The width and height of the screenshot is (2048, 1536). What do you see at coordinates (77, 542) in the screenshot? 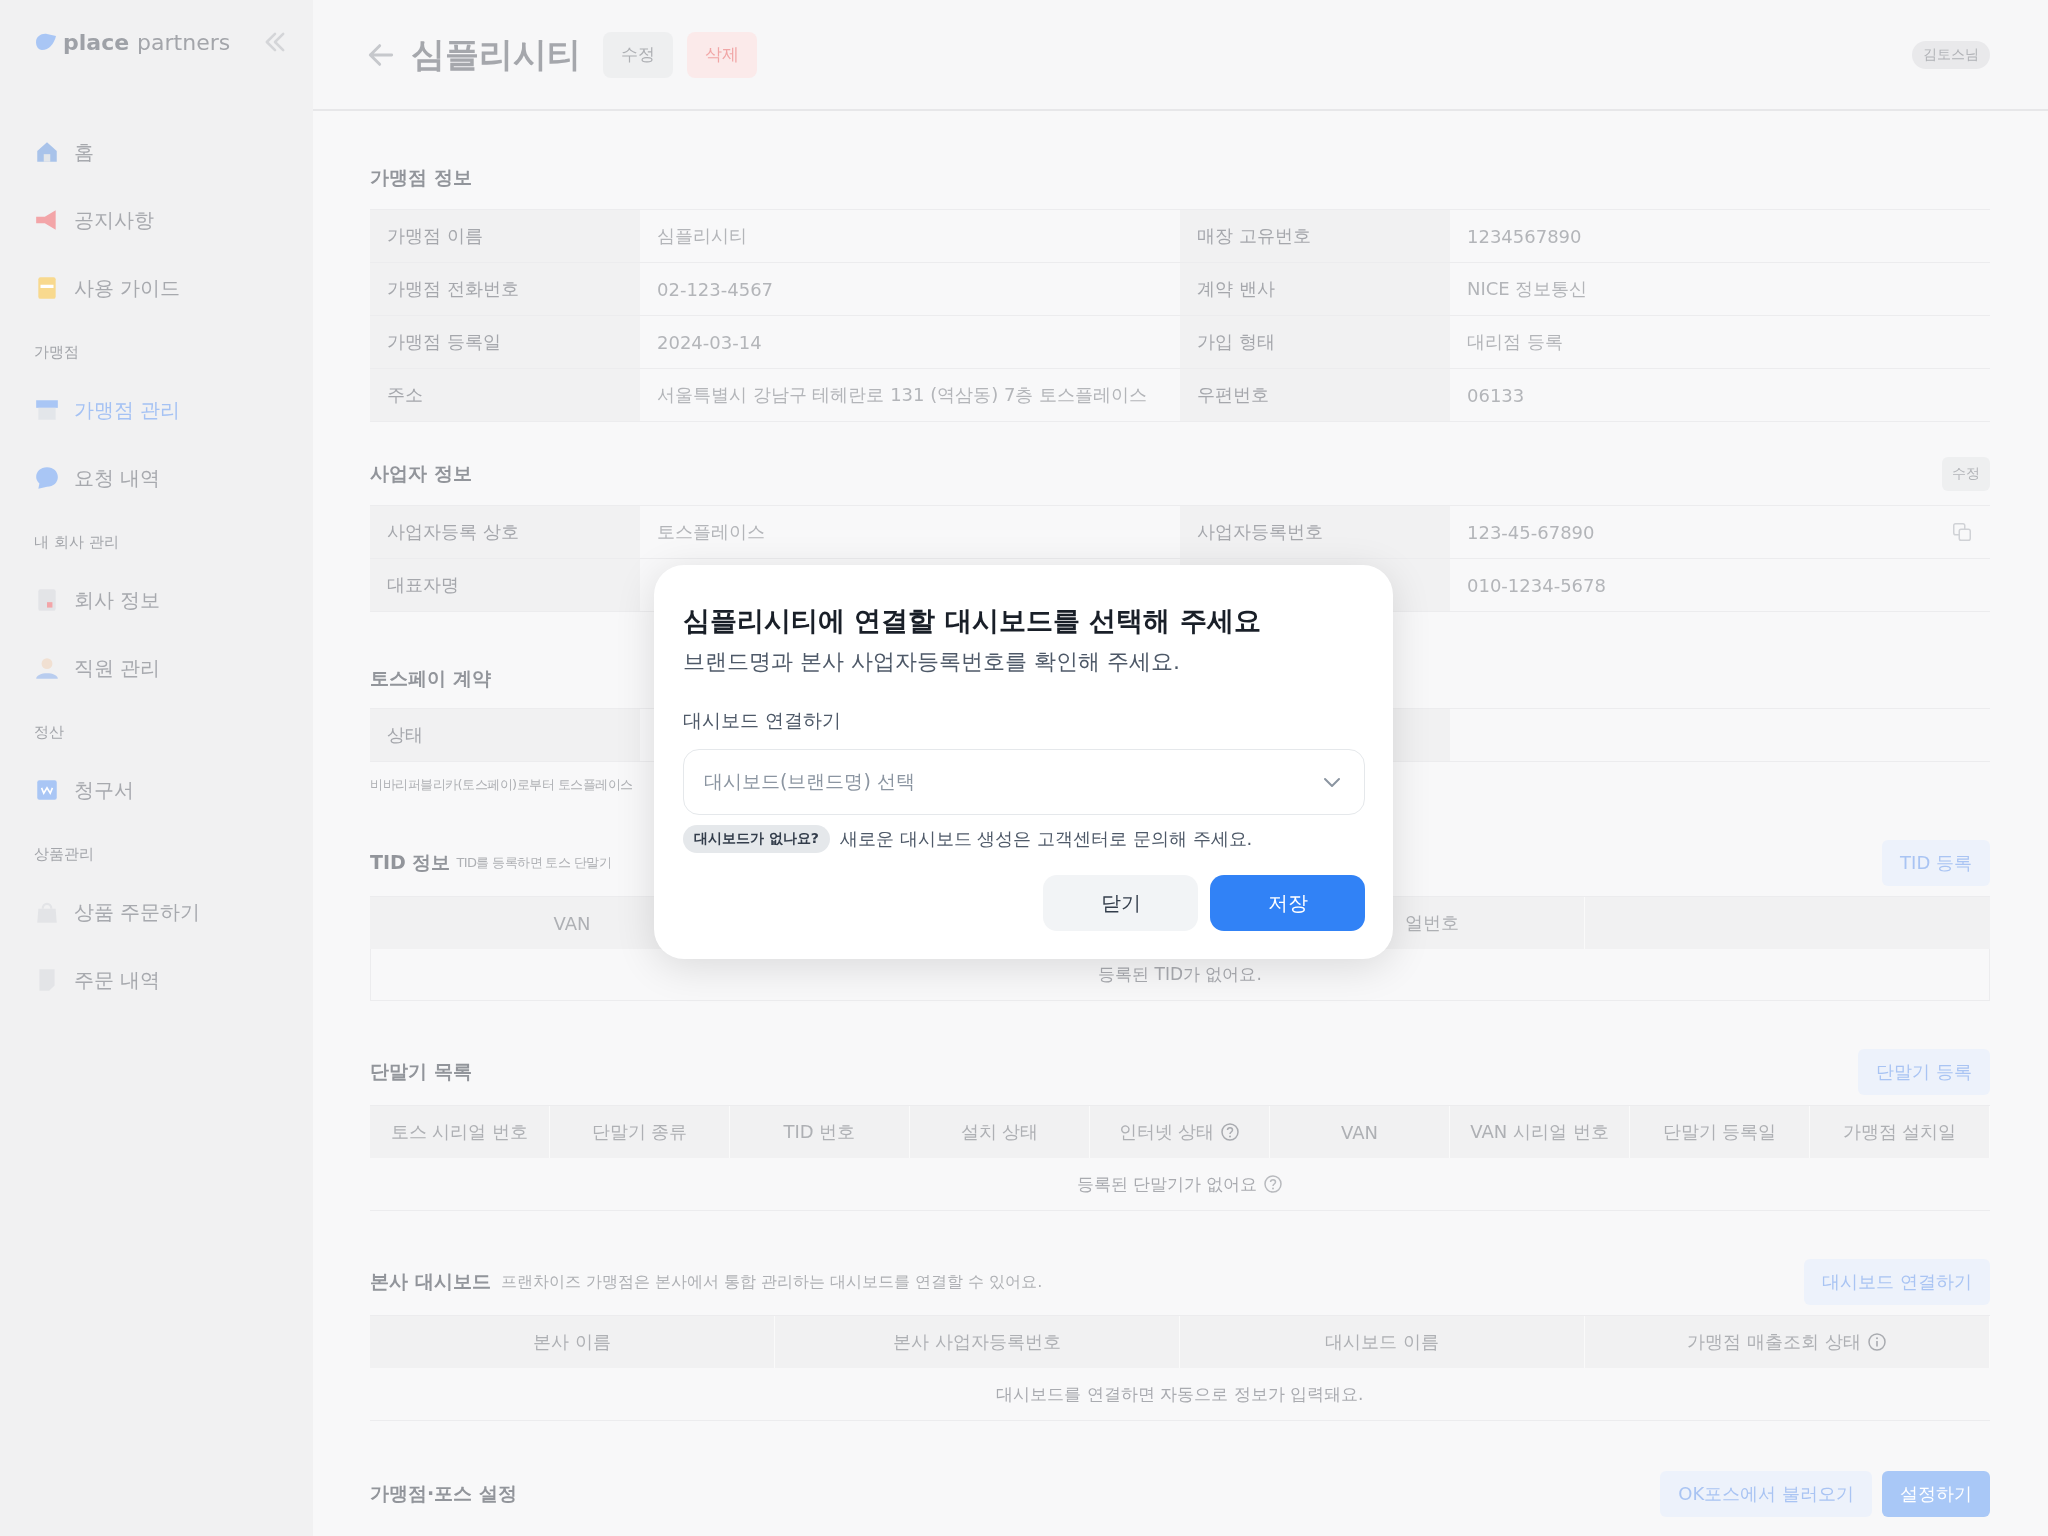
I see `sidebar-section-label: 내 회사 관리` at bounding box center [77, 542].